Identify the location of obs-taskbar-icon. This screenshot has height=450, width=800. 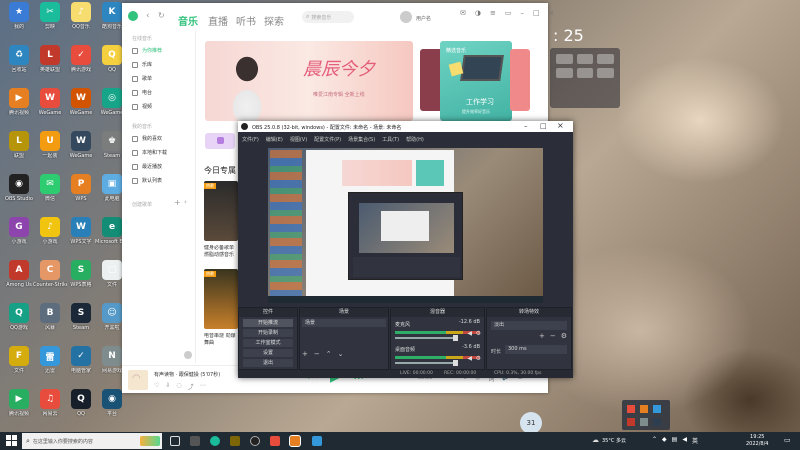
(255, 441).